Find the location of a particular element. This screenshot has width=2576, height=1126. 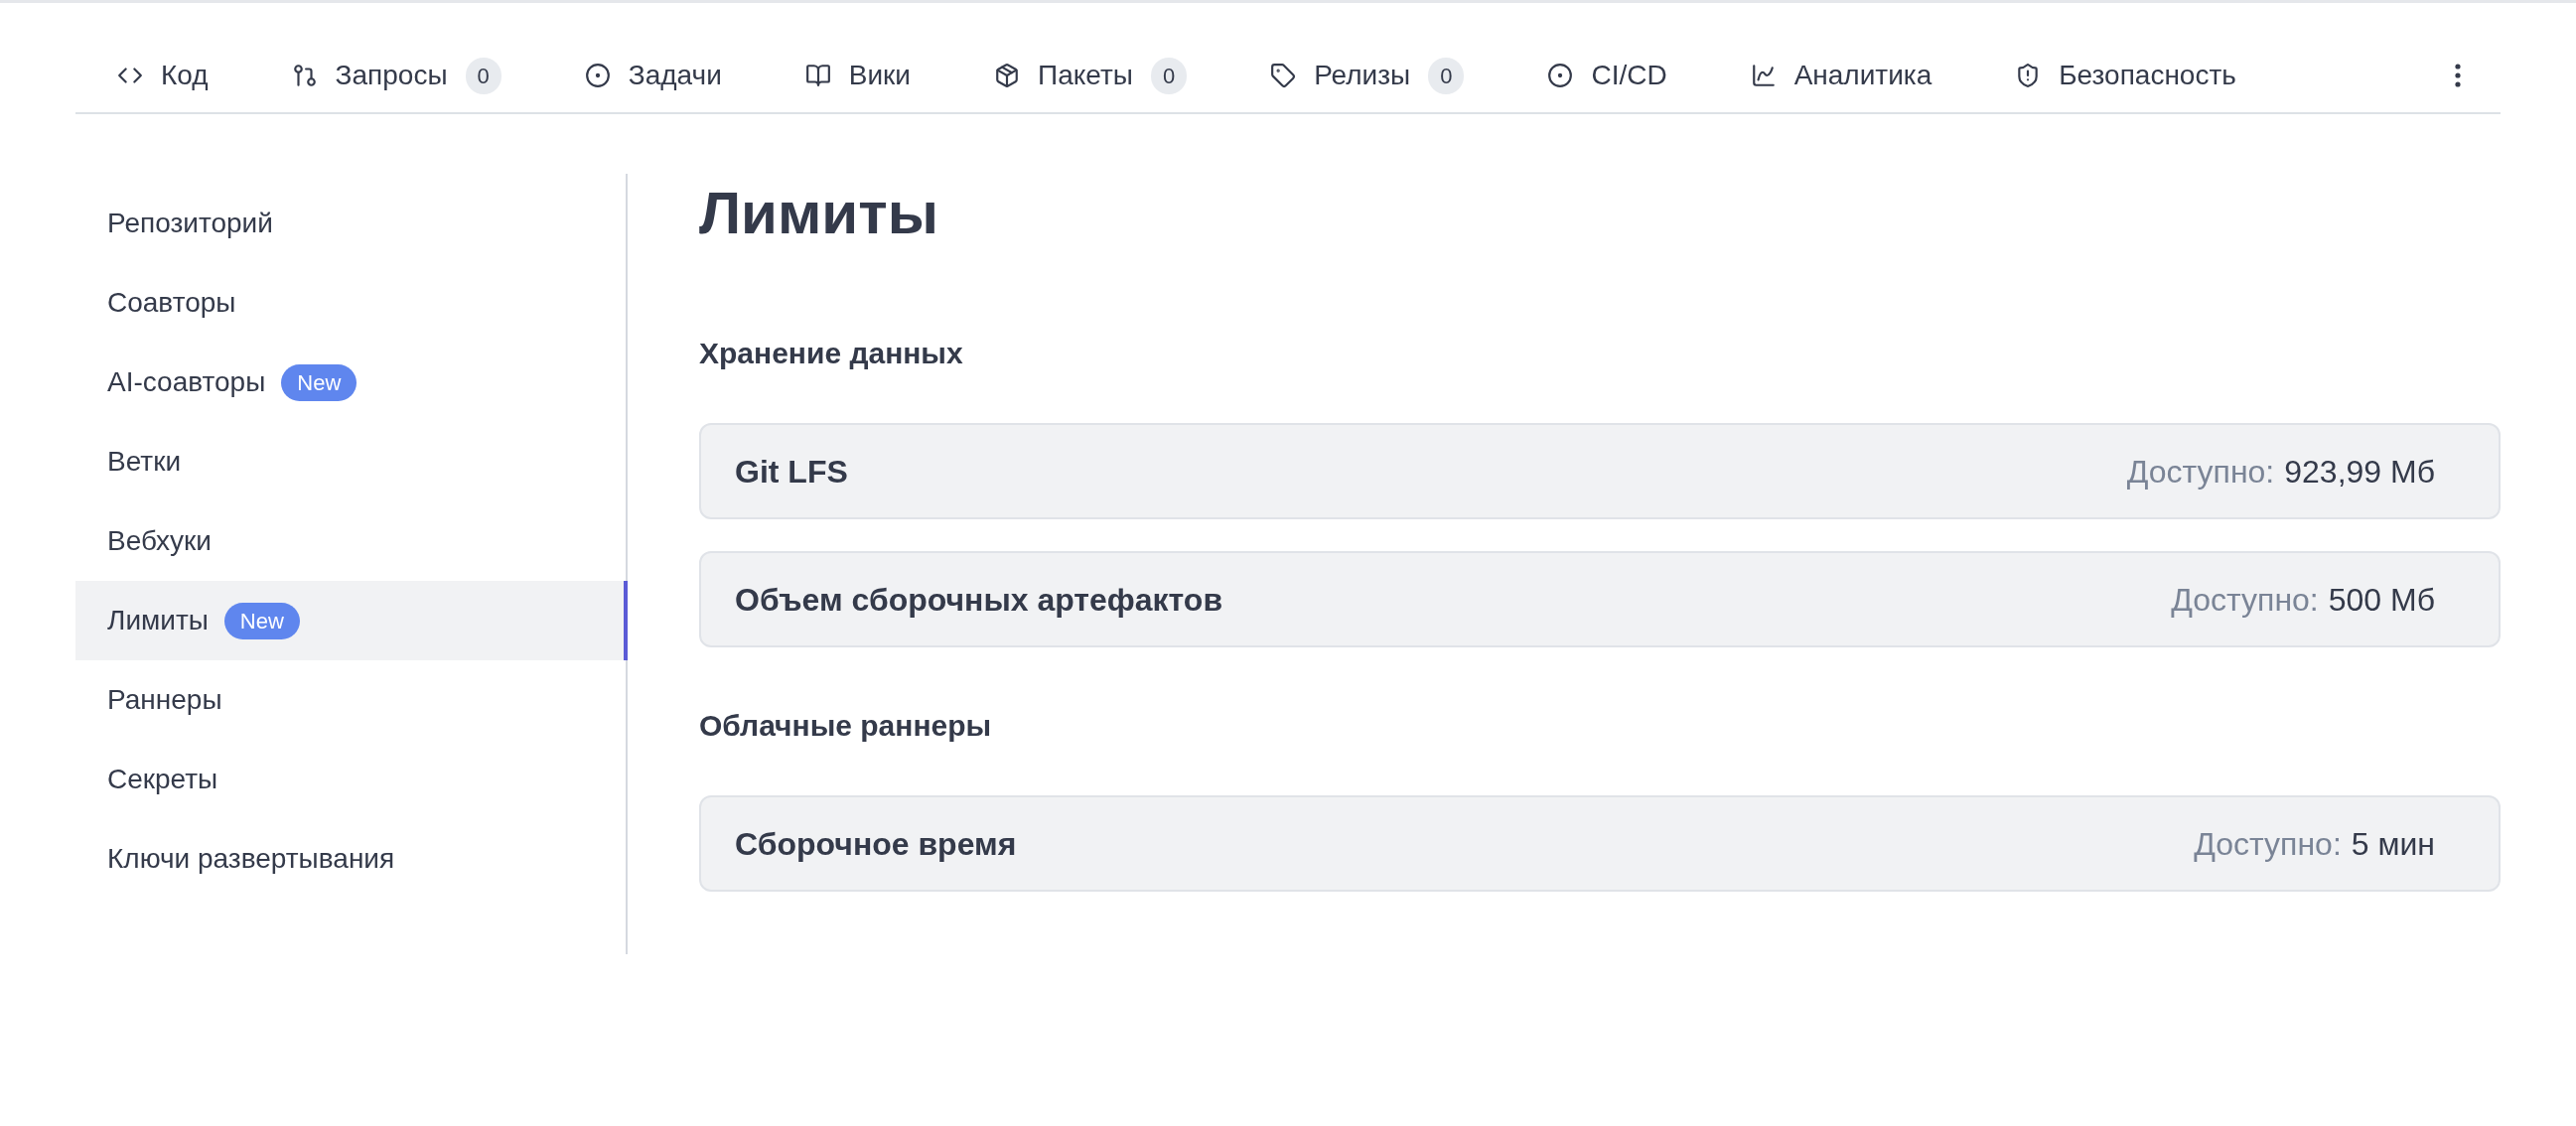

sidebar-item: AI-соавторы New is located at coordinates (351, 383).